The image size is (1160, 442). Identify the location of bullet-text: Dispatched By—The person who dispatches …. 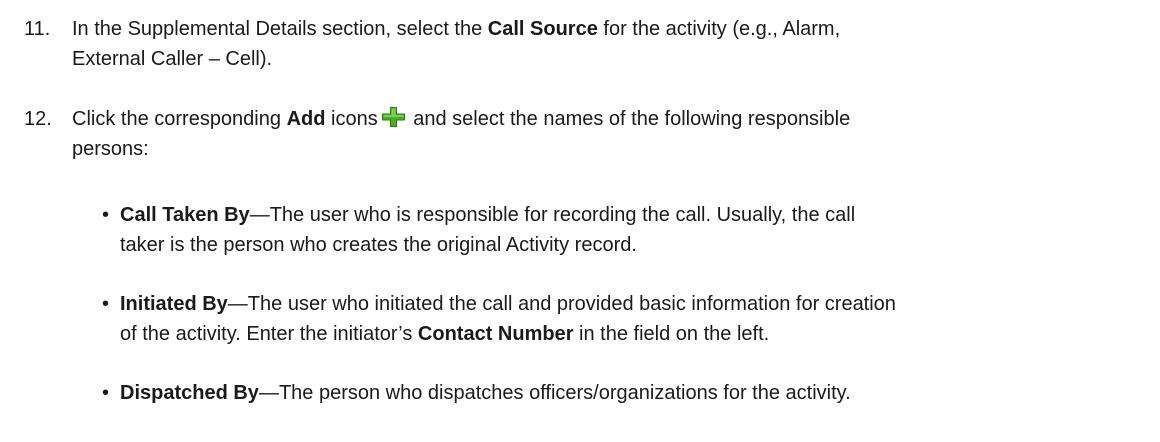
(485, 393).